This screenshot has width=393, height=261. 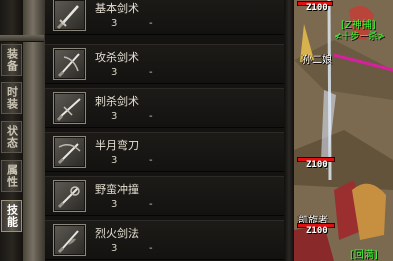 I want to click on tab-label: 装备, so click(x=12, y=60).